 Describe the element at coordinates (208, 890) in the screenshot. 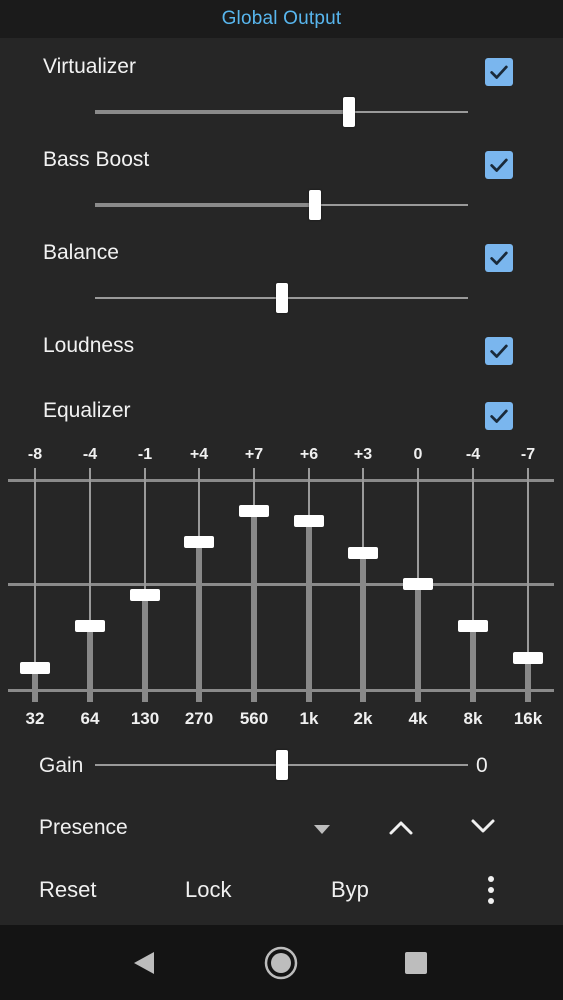

I see `lock-button: Lock` at that location.